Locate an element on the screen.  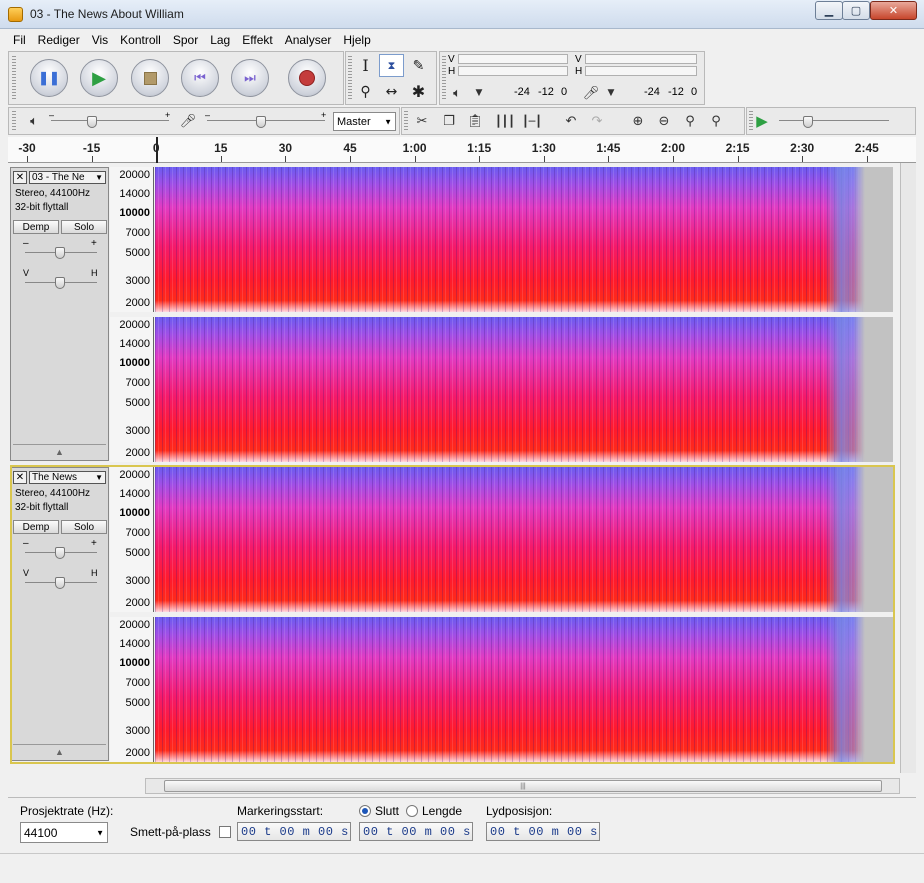
menu-spor: Spor is located at coordinates (185, 40).